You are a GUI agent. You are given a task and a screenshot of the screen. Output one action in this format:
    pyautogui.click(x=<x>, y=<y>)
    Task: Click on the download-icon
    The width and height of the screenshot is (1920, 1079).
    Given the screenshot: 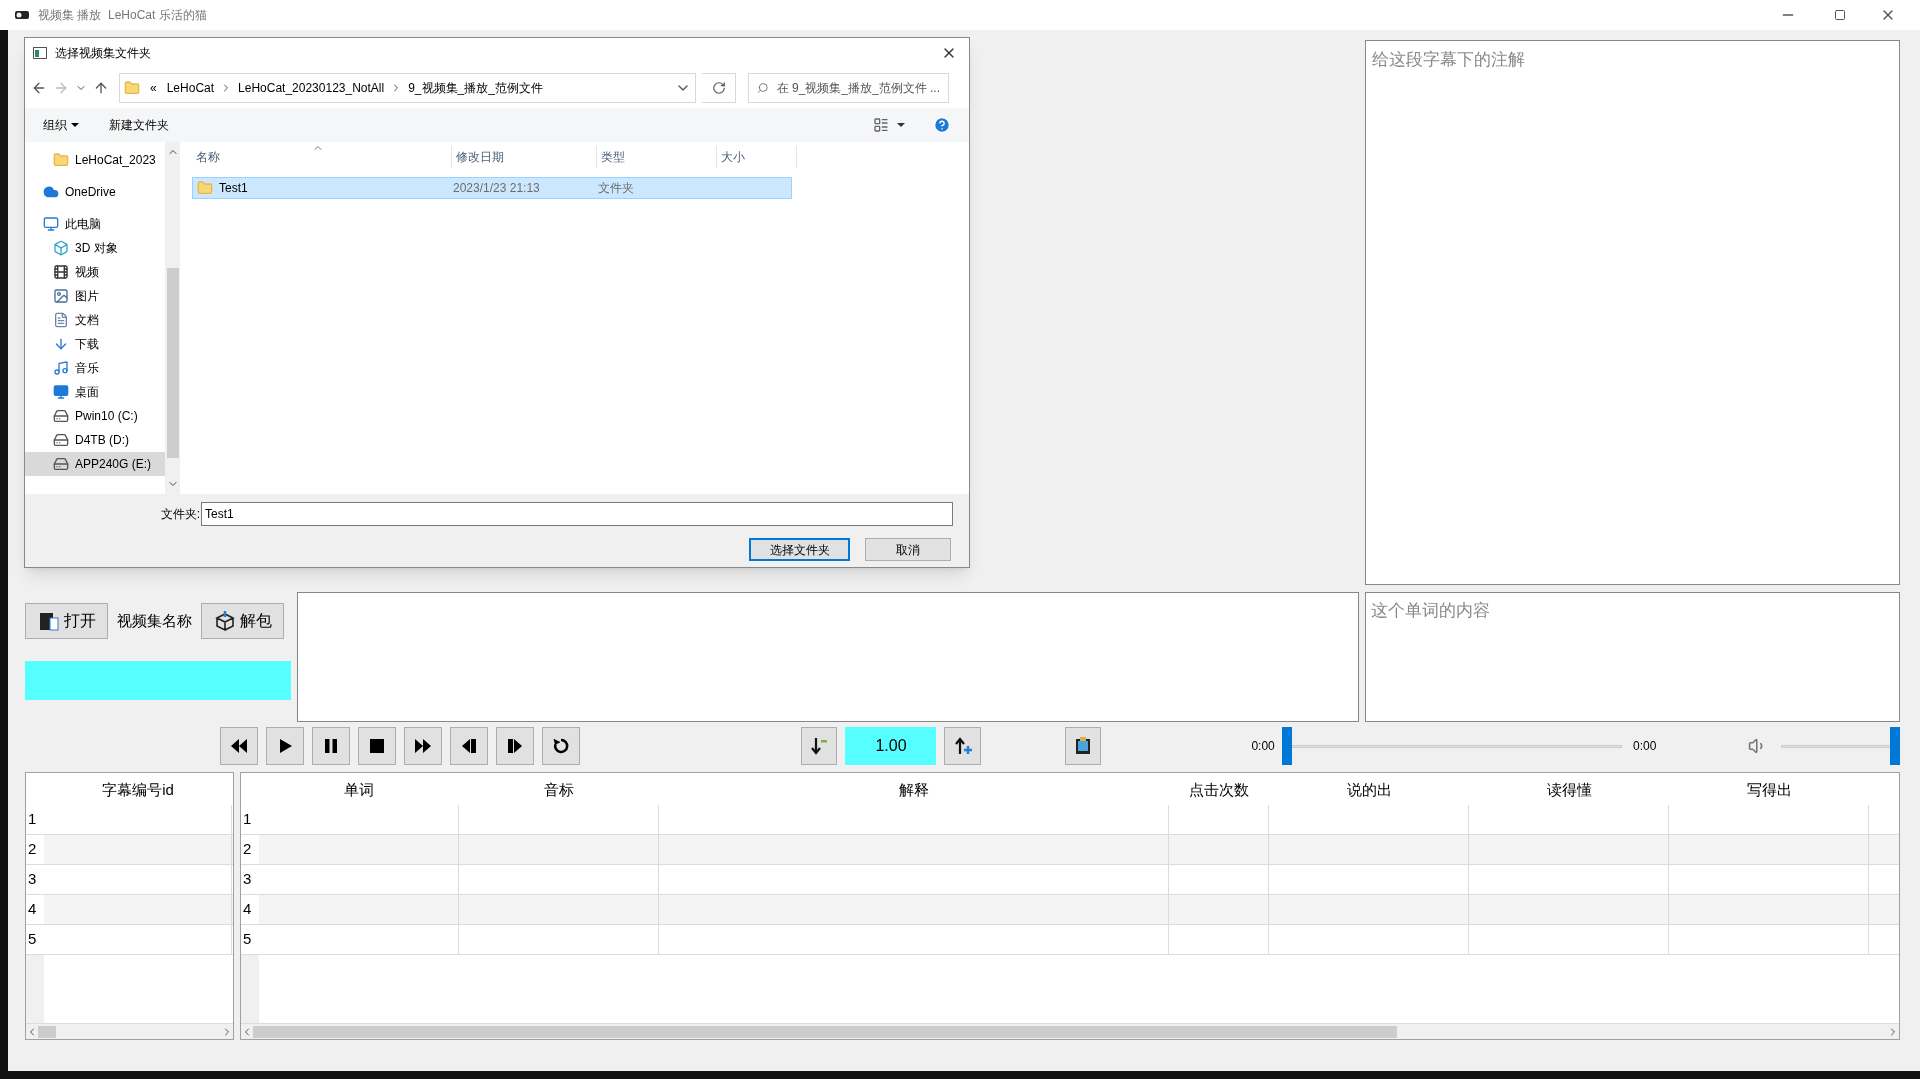 What is the action you would take?
    pyautogui.click(x=61, y=344)
    